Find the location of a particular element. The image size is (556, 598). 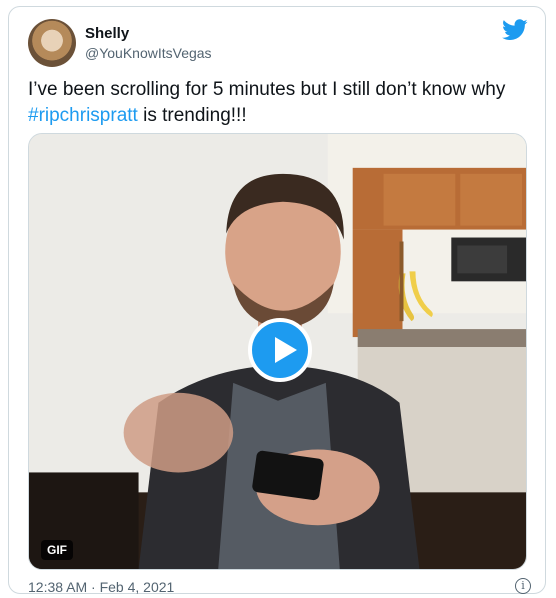

author-name: Shelly is located at coordinates (107, 33).